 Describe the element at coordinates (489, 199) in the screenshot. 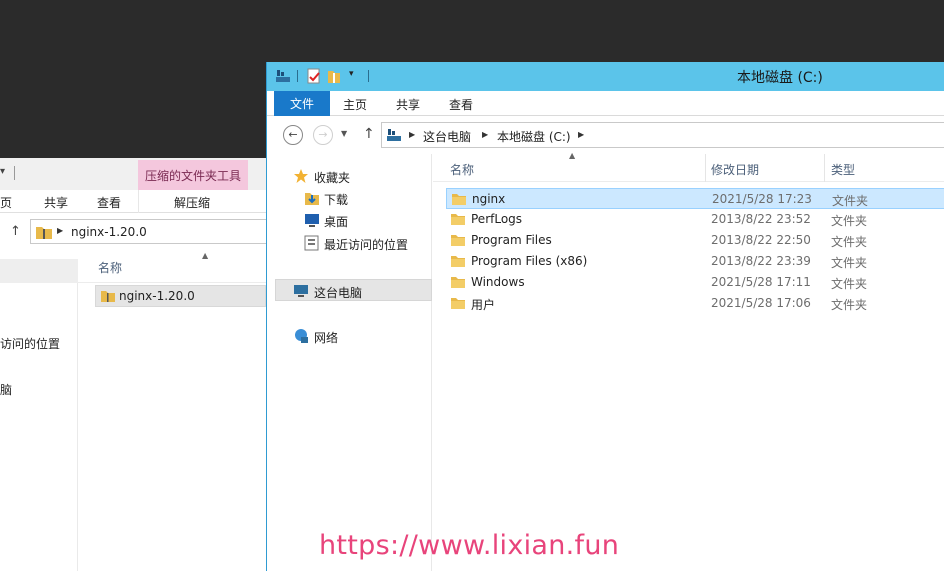

I see `file-name: nginx` at that location.